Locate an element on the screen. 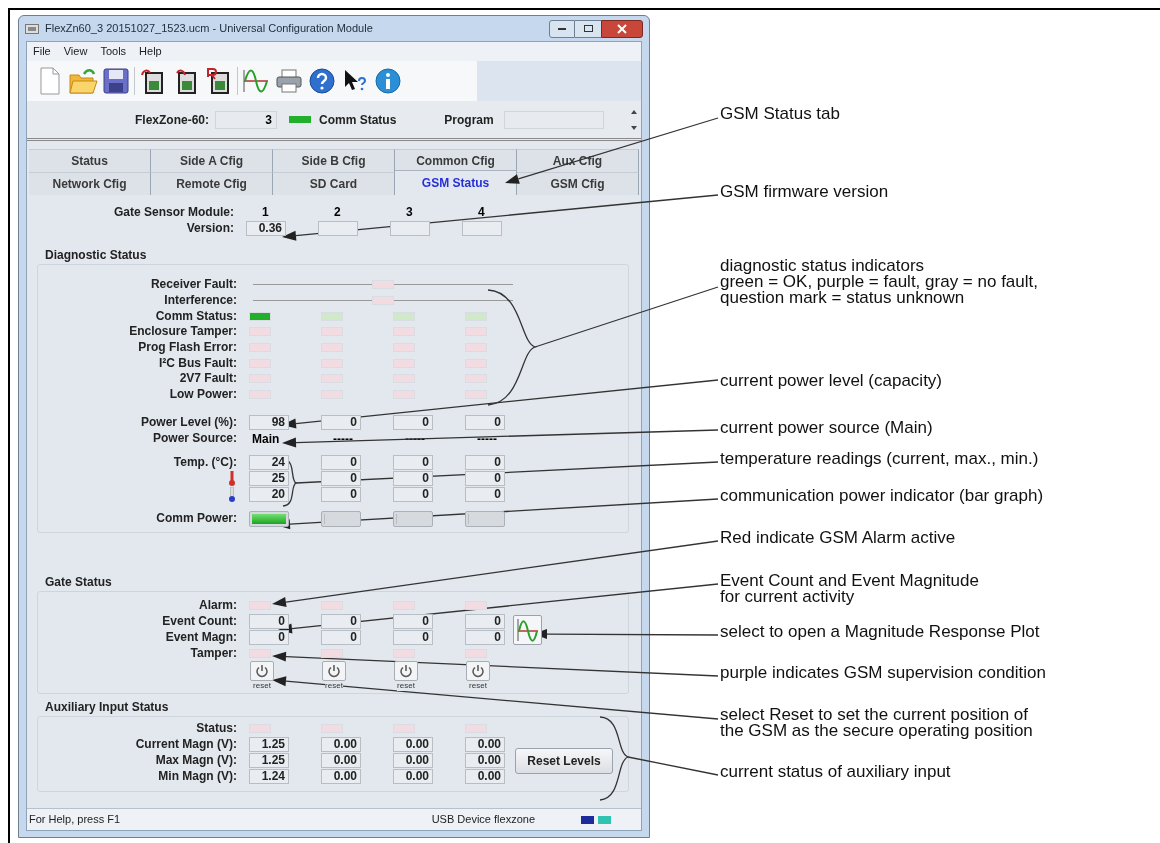  close-icon is located at coordinates (622, 28).